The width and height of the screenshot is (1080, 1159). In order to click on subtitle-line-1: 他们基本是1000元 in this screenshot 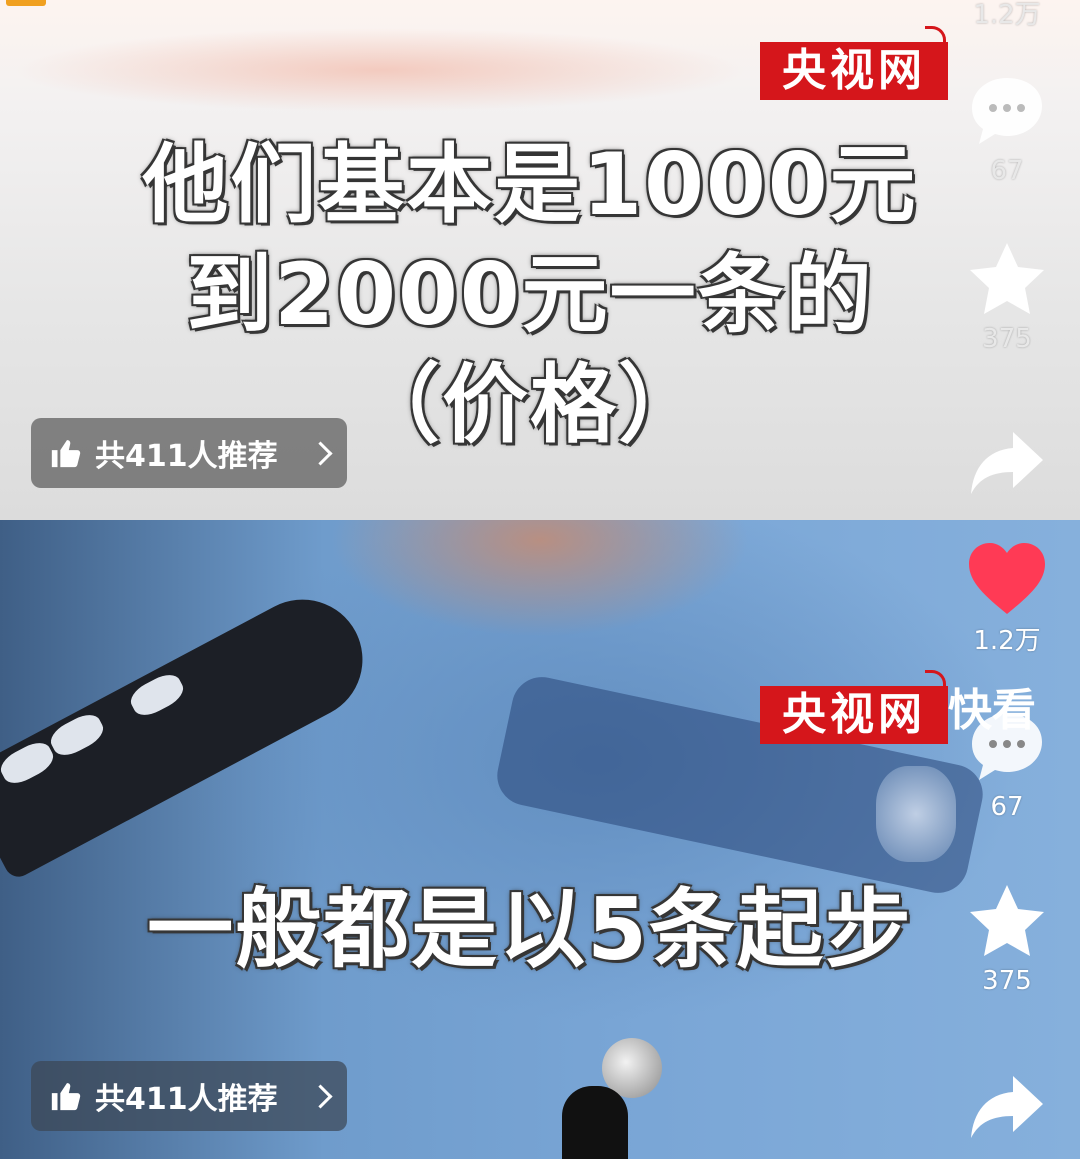, I will do `click(530, 185)`.